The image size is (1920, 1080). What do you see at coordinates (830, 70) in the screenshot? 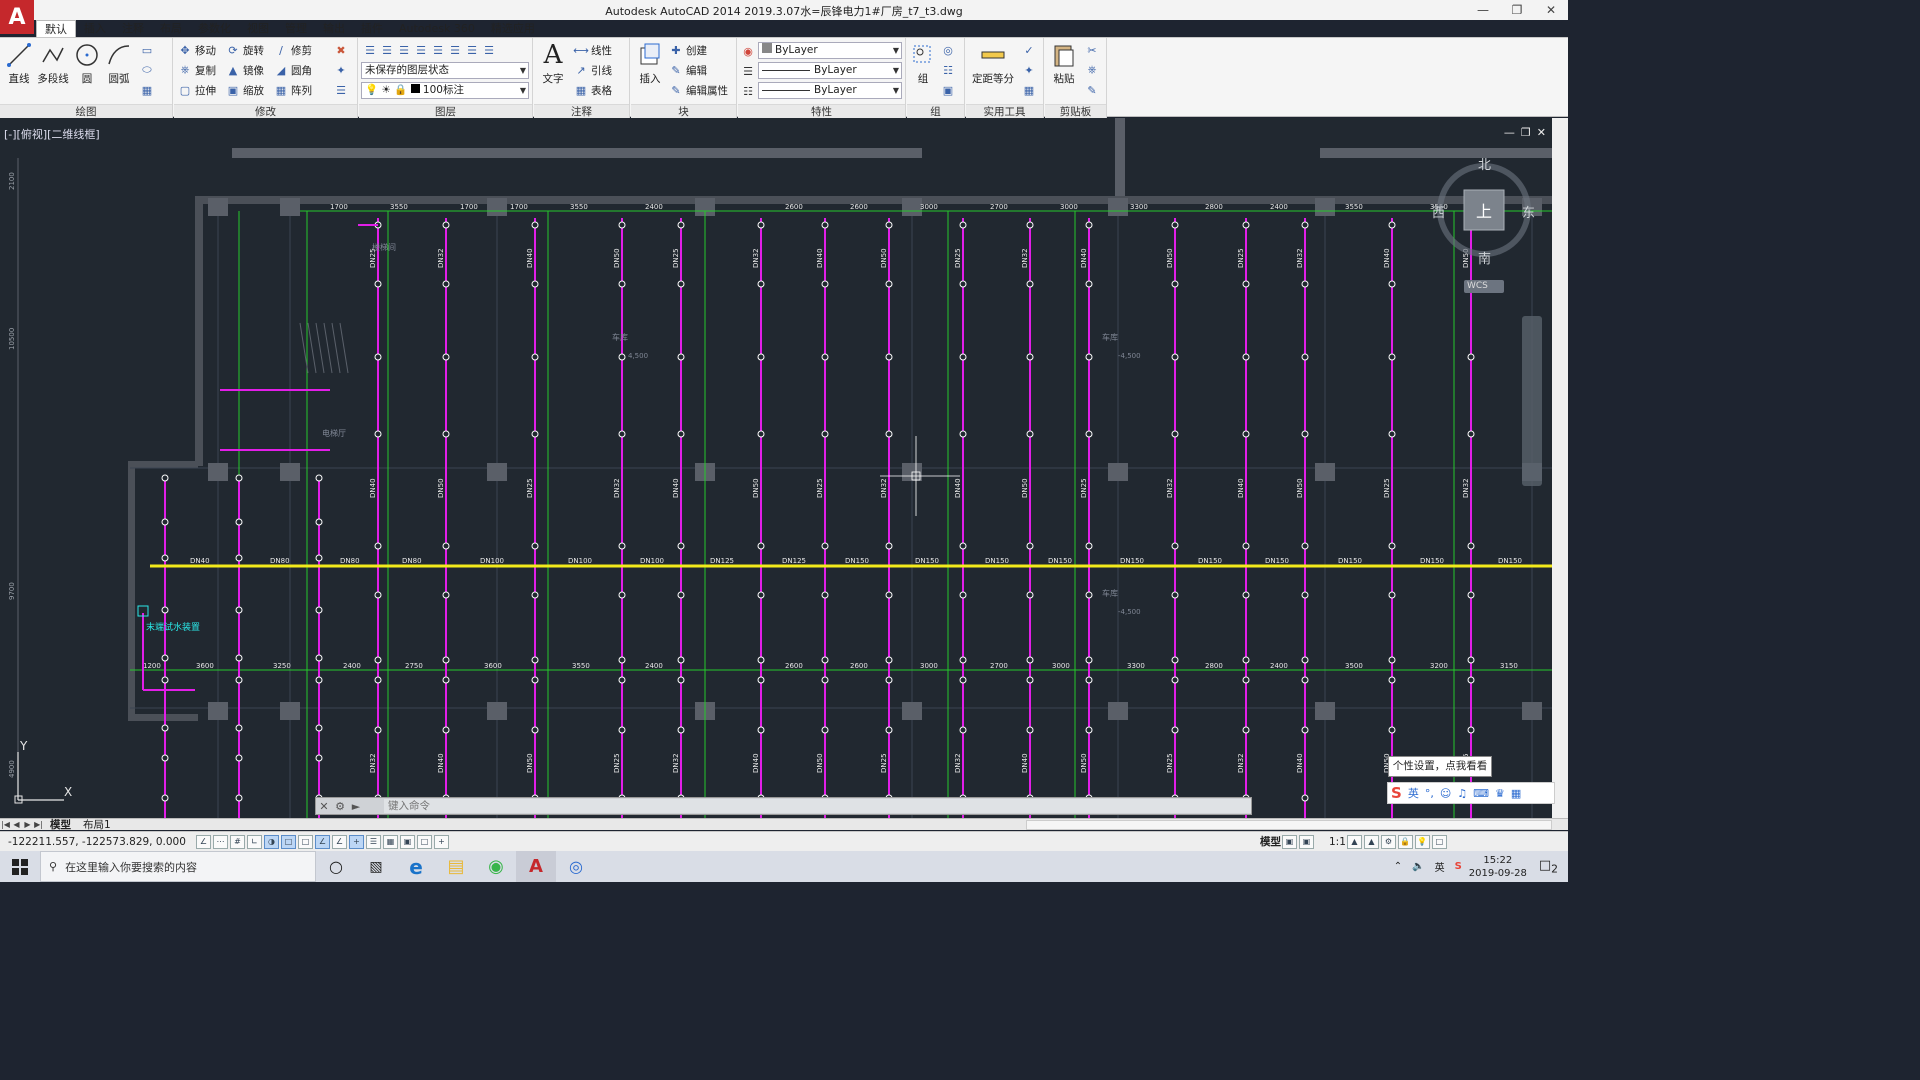
I see `linetype-dropdown: ByLayer ▼` at bounding box center [830, 70].